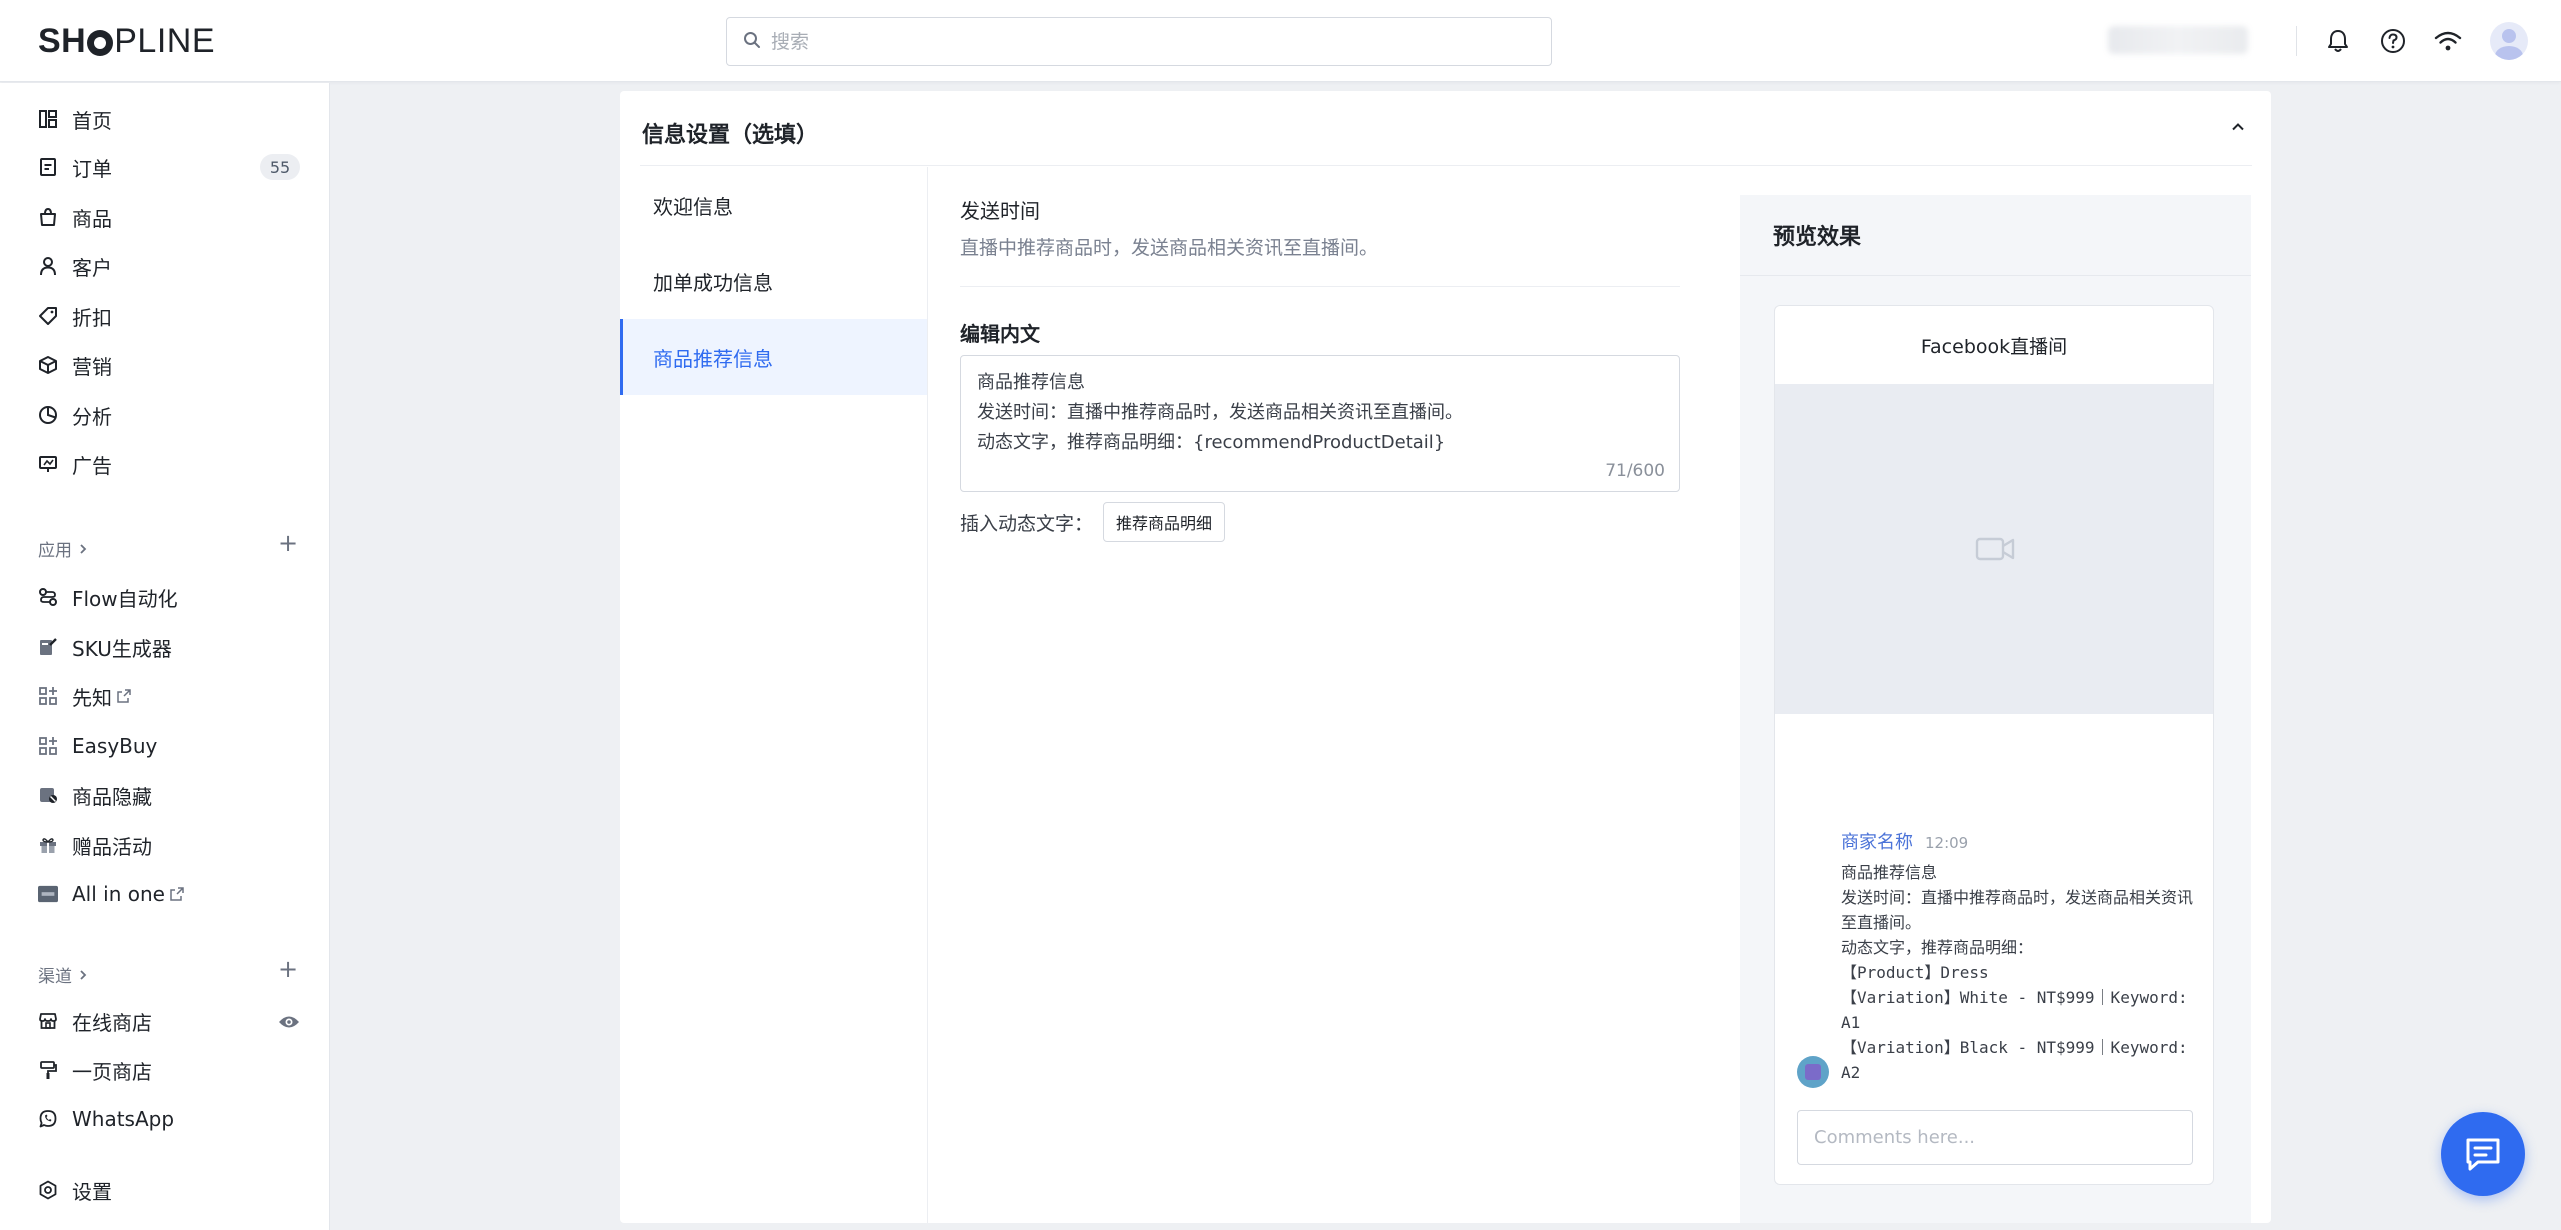 The image size is (2561, 1230). I want to click on sidebar-item-label: 先知, so click(92, 697).